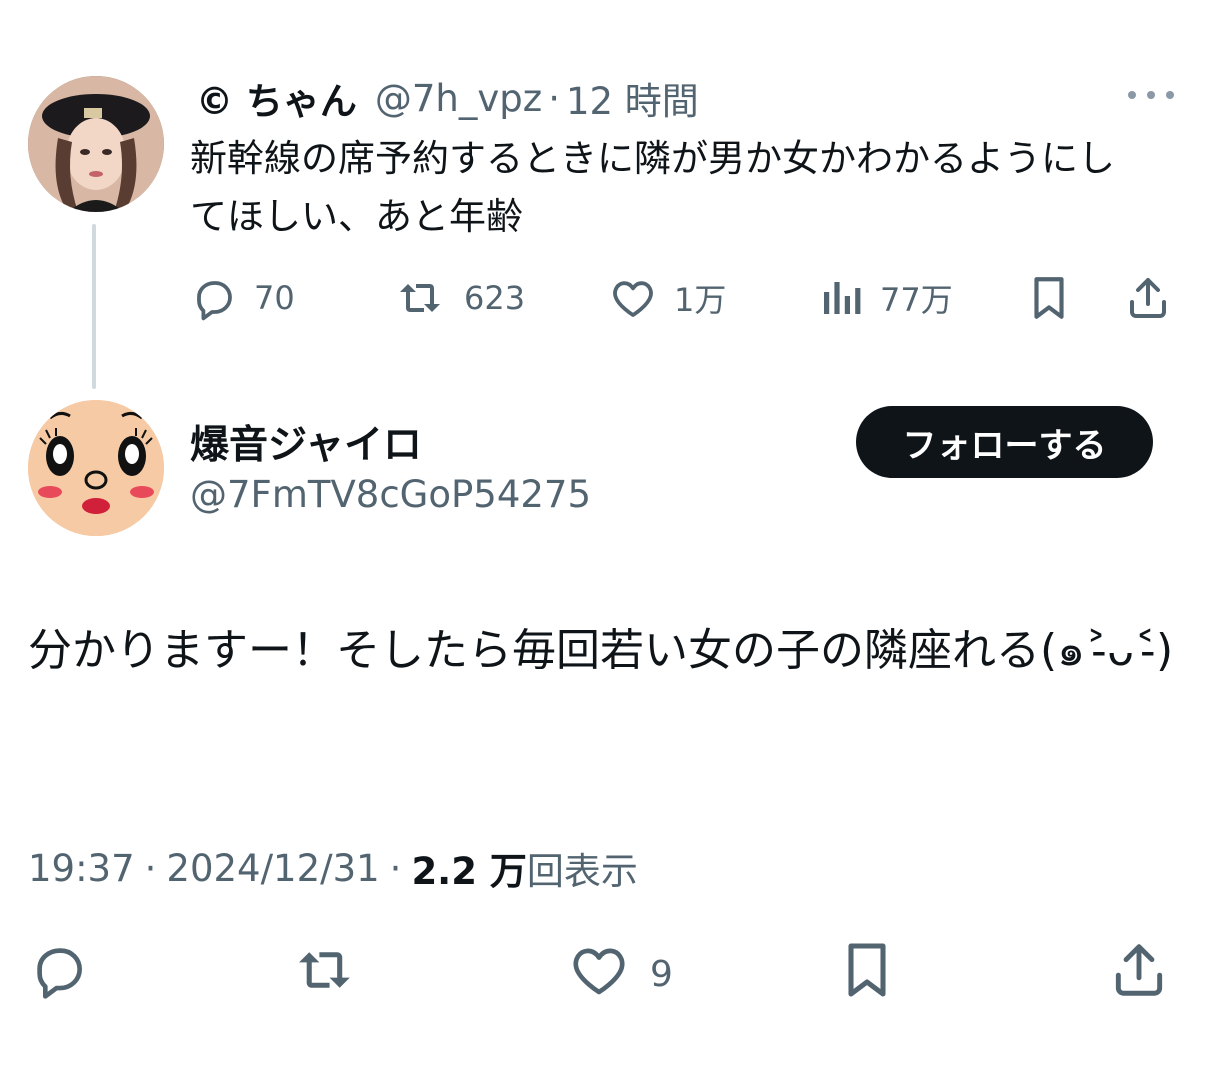 The image size is (1205, 1079). What do you see at coordinates (460, 298) in the screenshot?
I see `parent-repost-button: 623` at bounding box center [460, 298].